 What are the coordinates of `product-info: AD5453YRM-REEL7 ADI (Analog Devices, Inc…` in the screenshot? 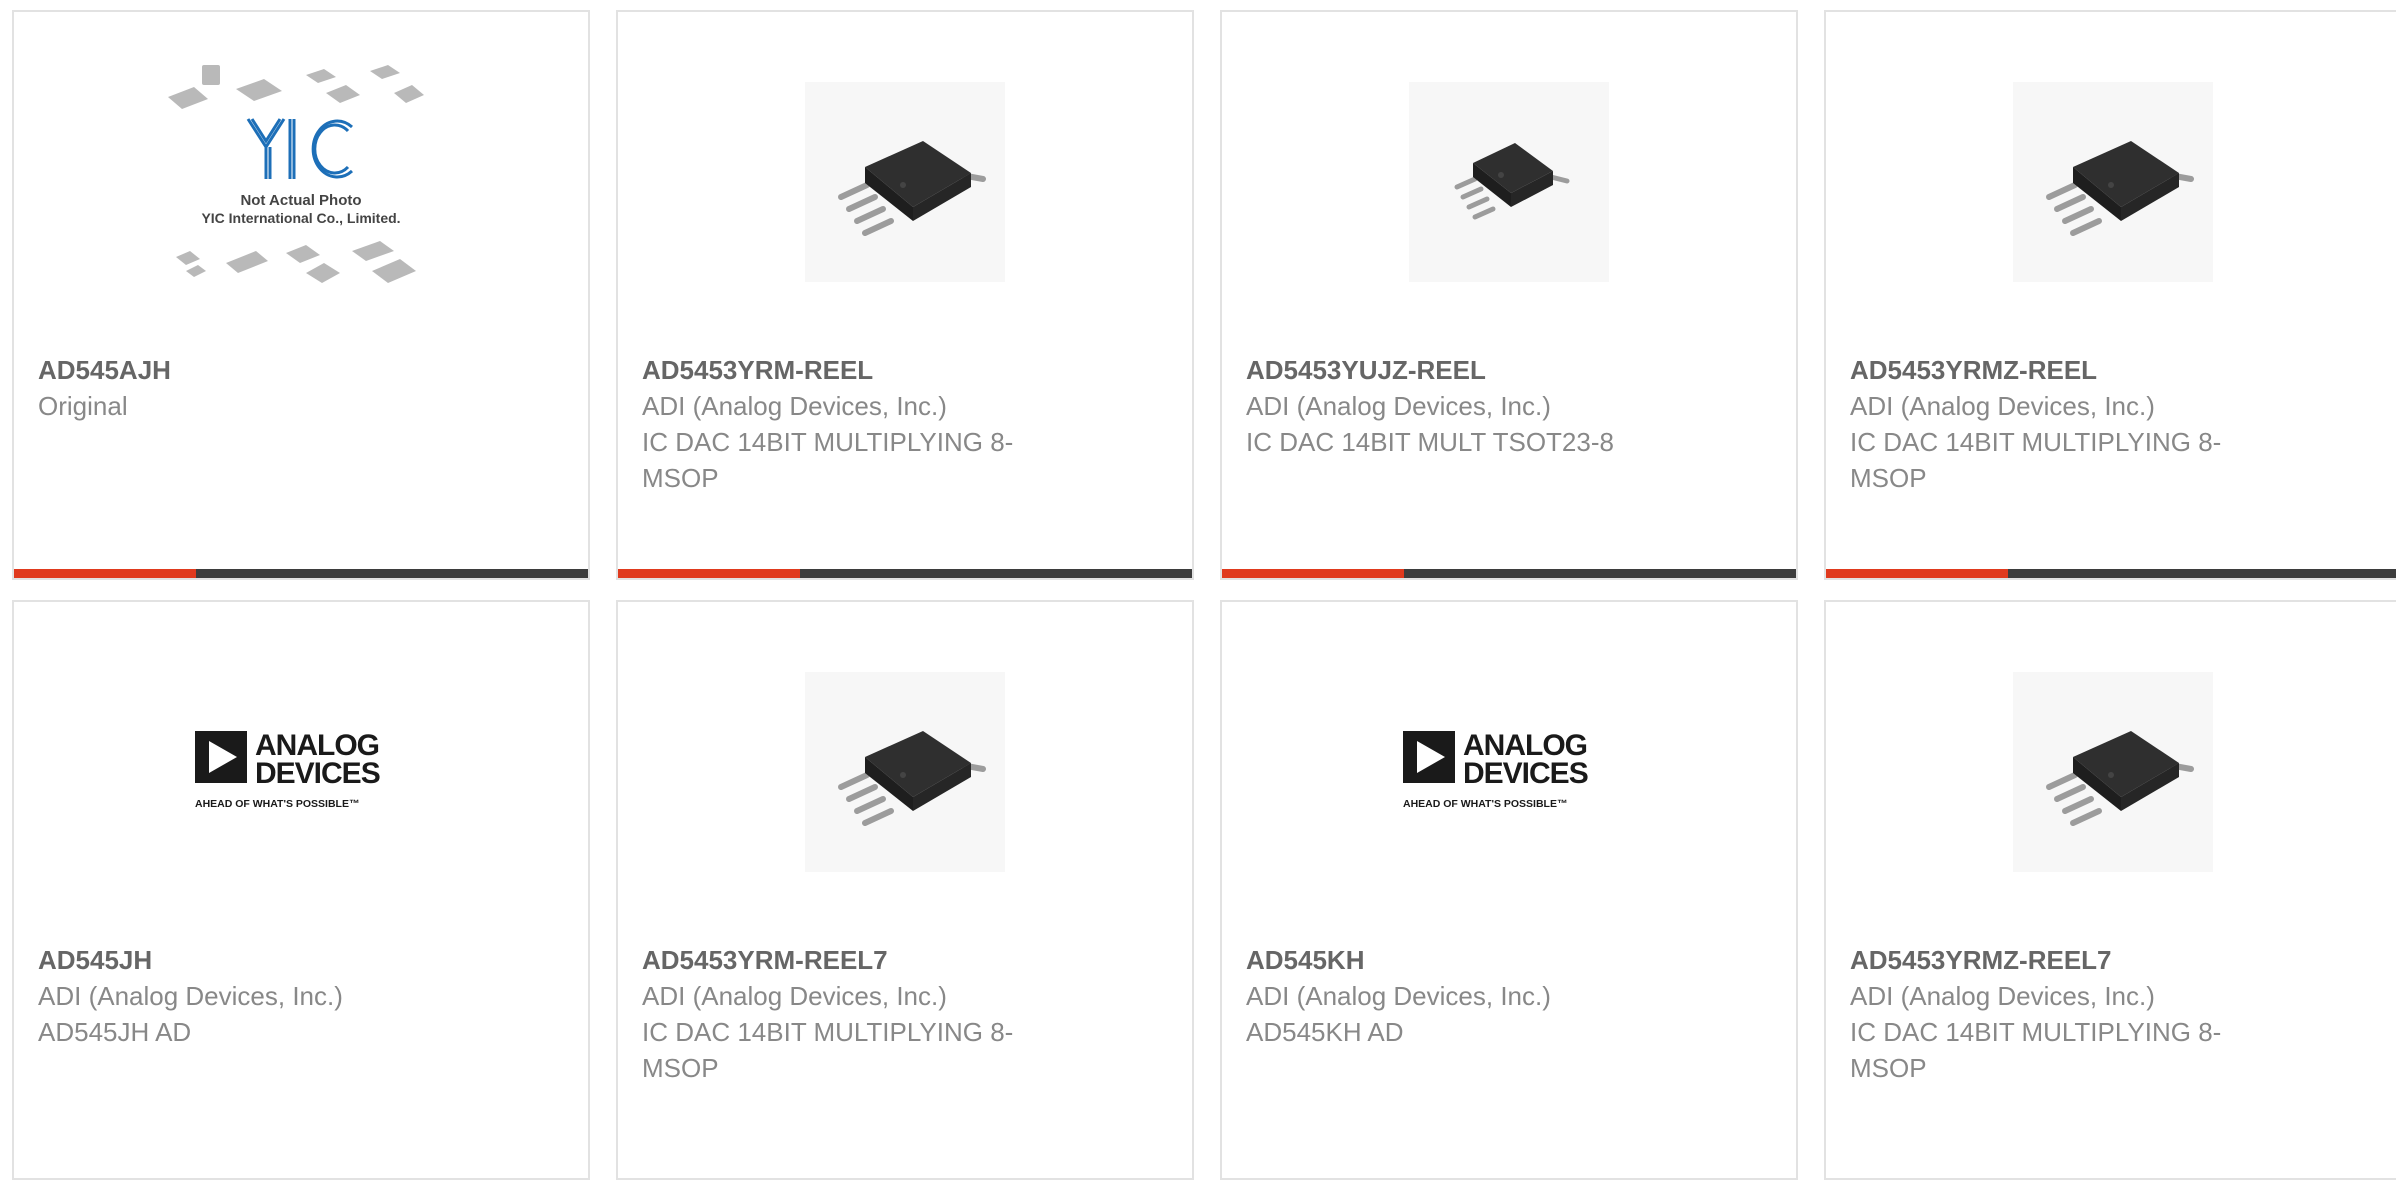 It's located at (857, 1014).